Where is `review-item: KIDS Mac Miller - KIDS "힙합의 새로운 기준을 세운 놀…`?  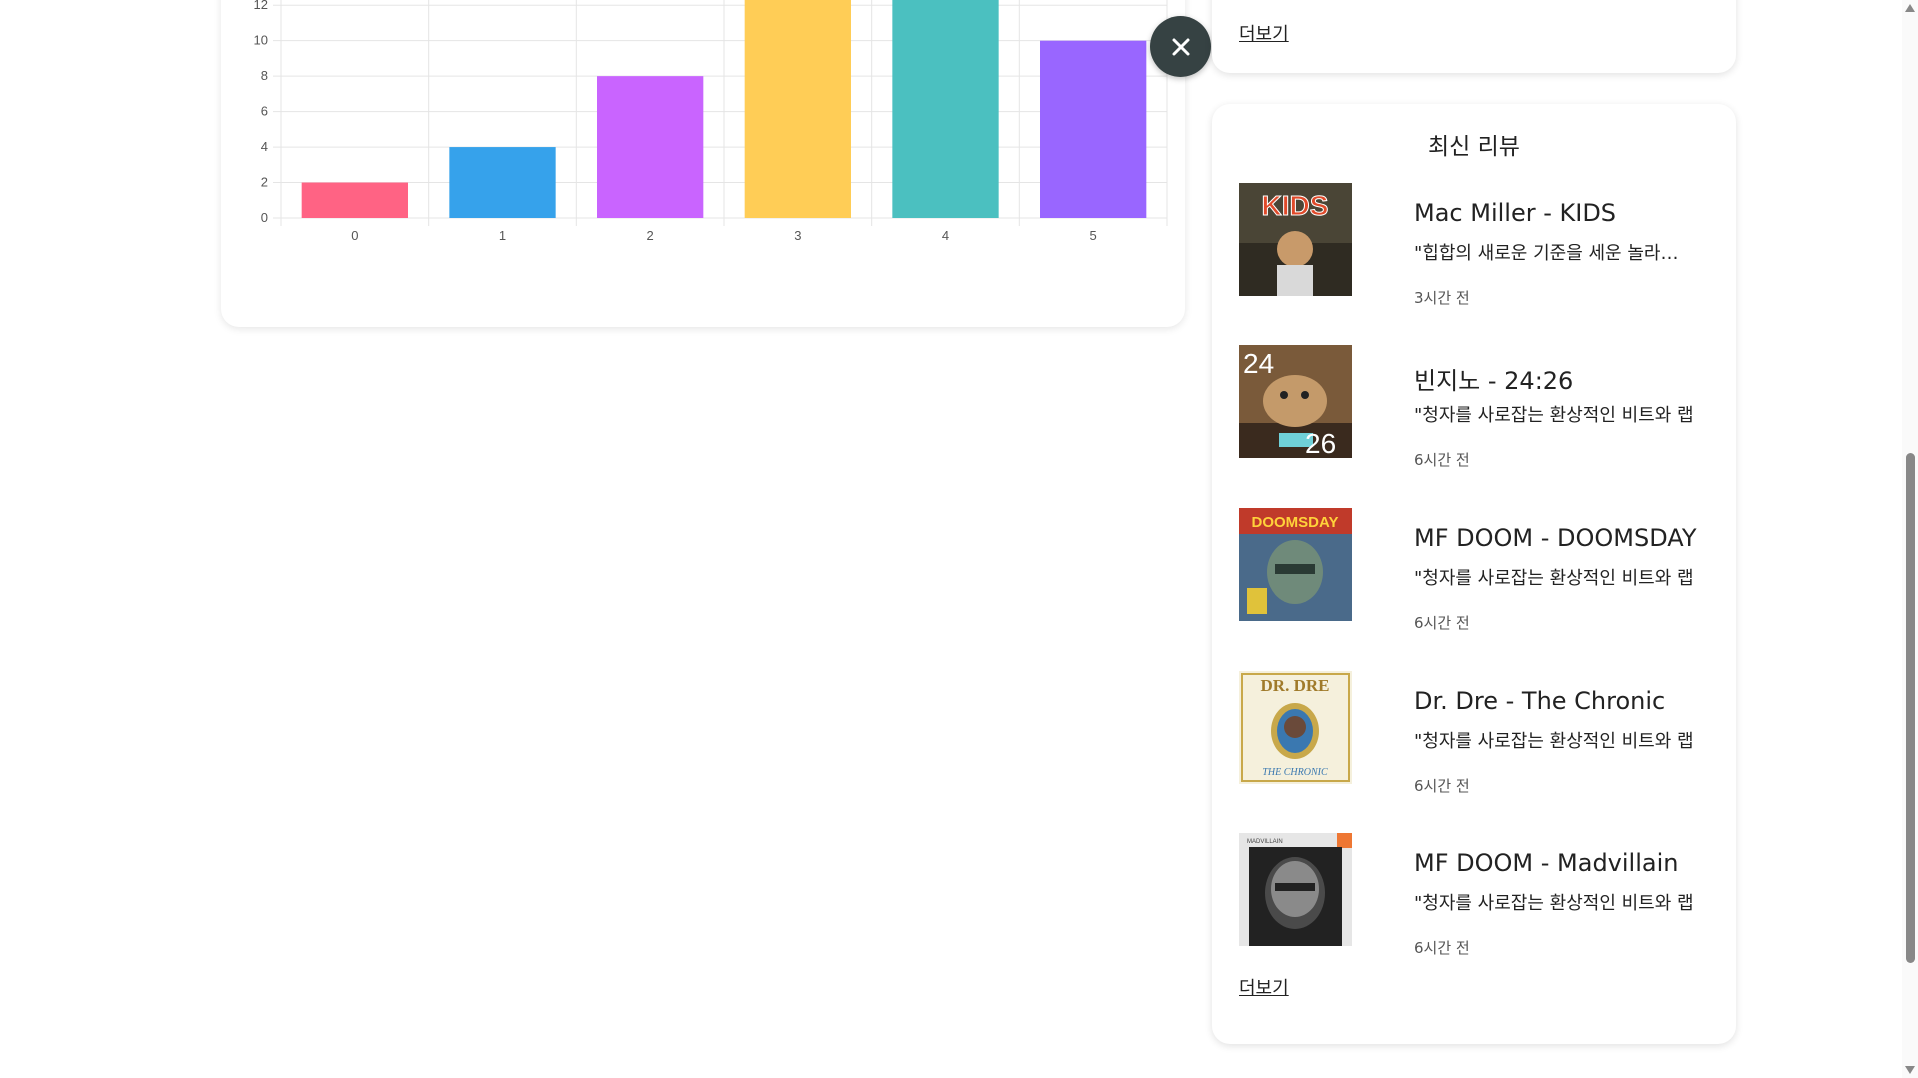 review-item: KIDS Mac Miller - KIDS "힙합의 새로운 기준을 세운 놀… is located at coordinates (1474, 245).